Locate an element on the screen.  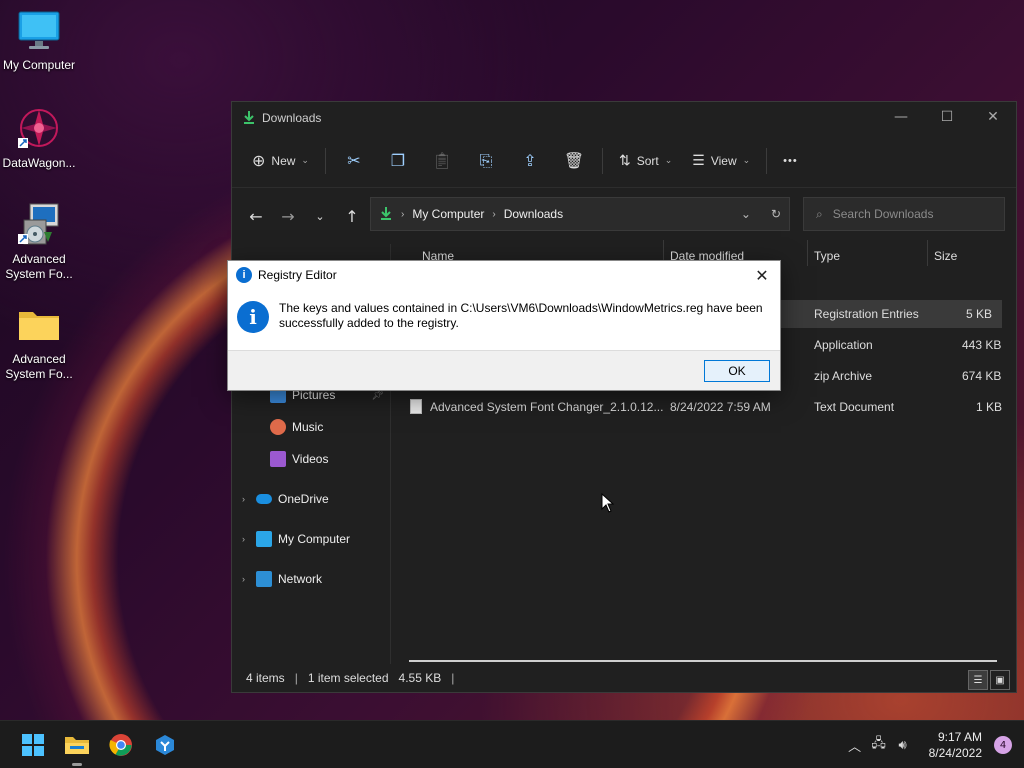
ok-button: OK is located at coordinates (737, 371).